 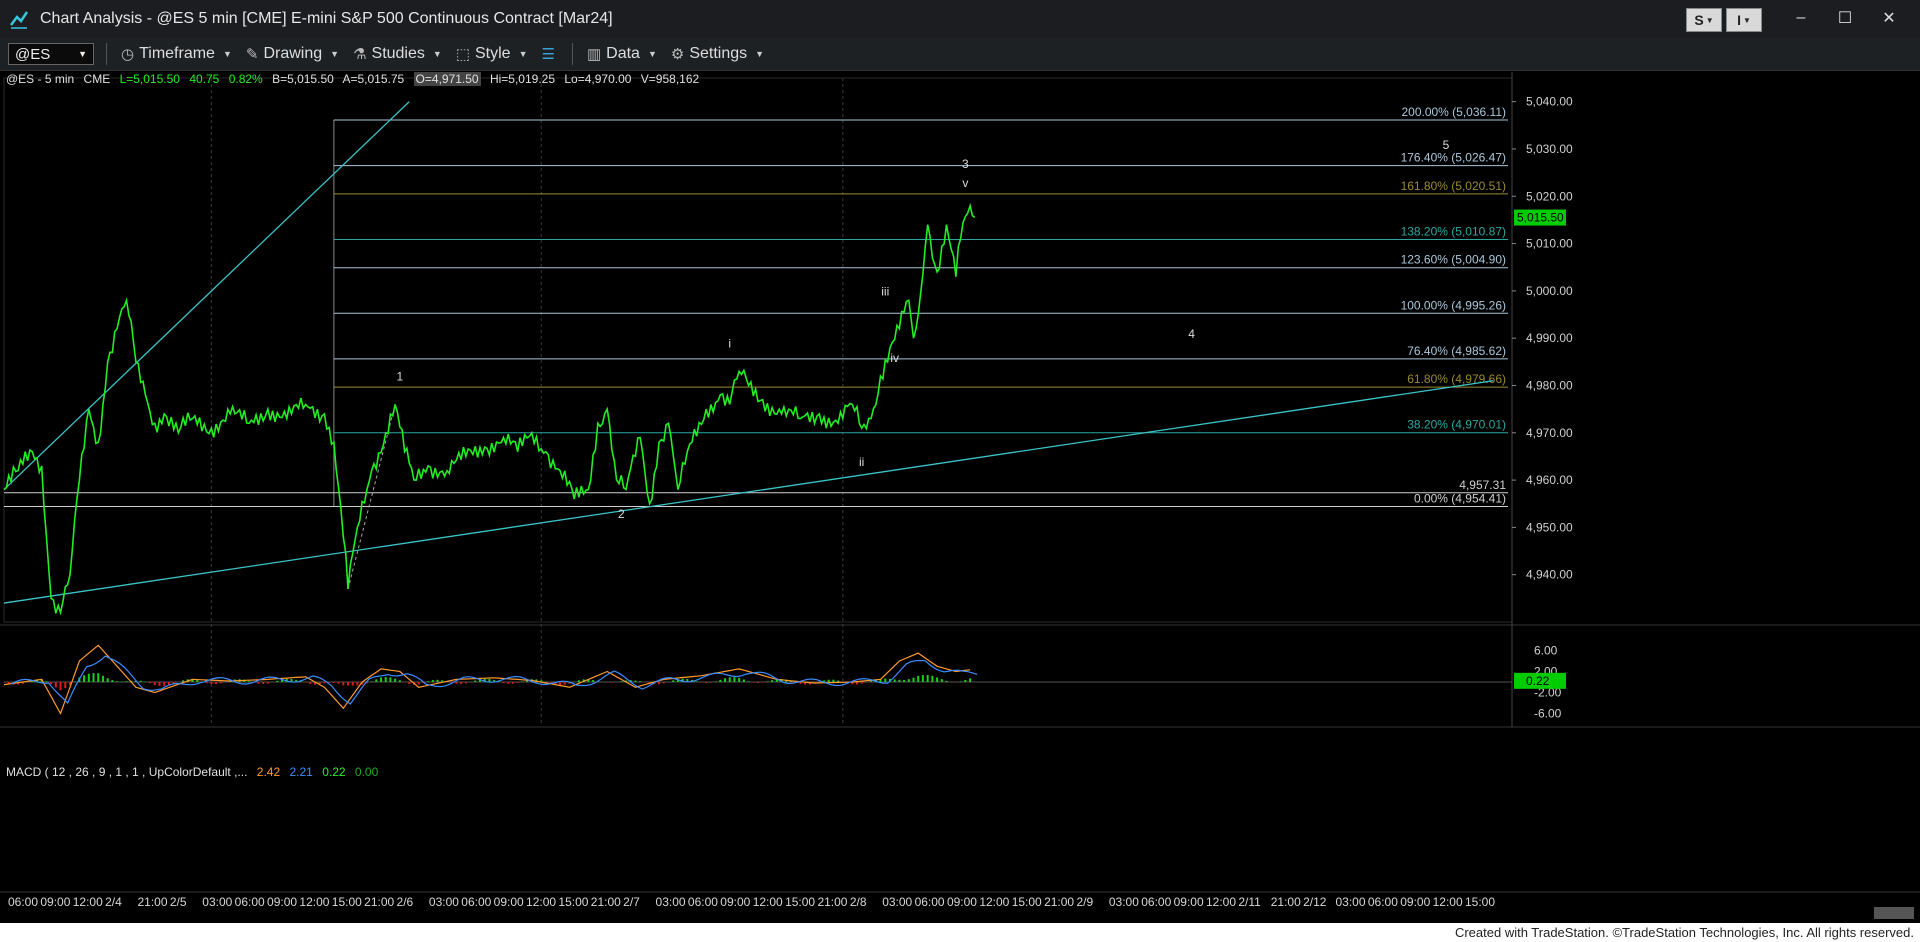 I want to click on wave-label: 2, so click(x=621, y=514).